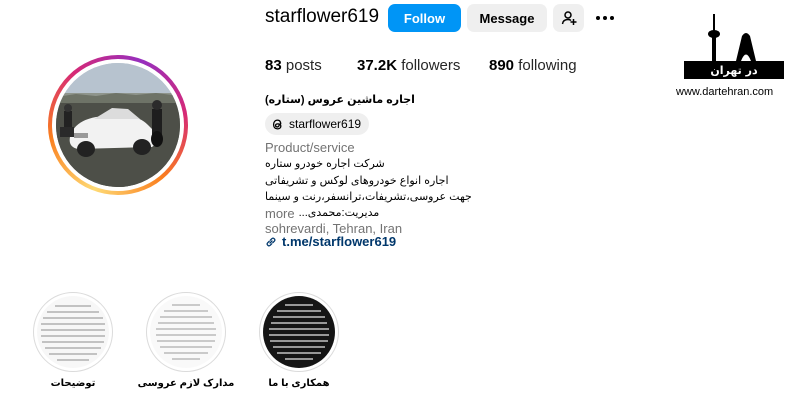 This screenshot has width=800, height=407. What do you see at coordinates (310, 147) in the screenshot?
I see `profile-category: Product/service` at bounding box center [310, 147].